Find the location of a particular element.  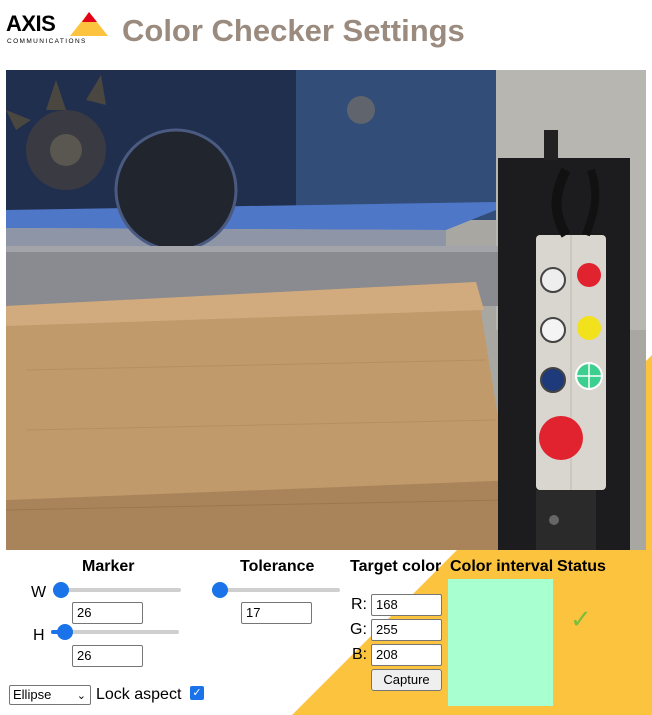

tolerance-heading: Tolerance is located at coordinates (277, 566).